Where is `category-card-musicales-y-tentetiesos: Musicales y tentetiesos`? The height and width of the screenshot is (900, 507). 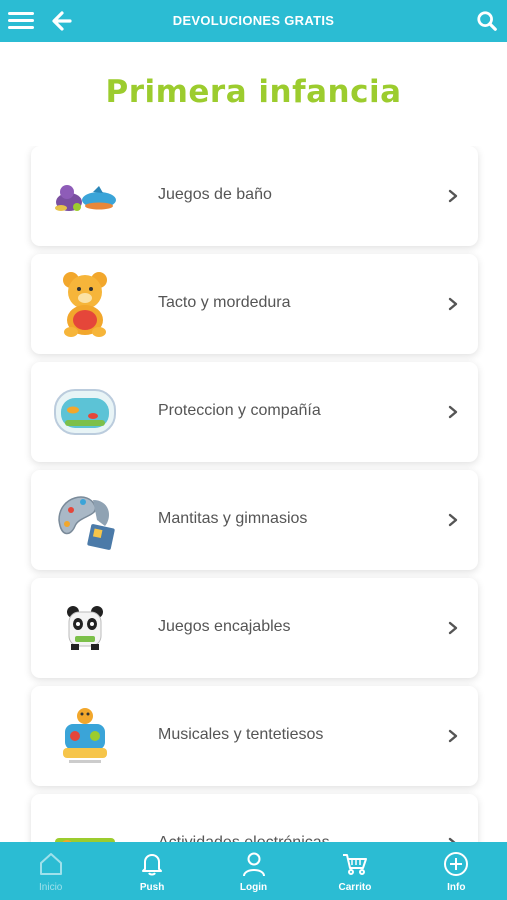
category-card-musicales-y-tentetiesos: Musicales y tentetiesos is located at coordinates (254, 736).